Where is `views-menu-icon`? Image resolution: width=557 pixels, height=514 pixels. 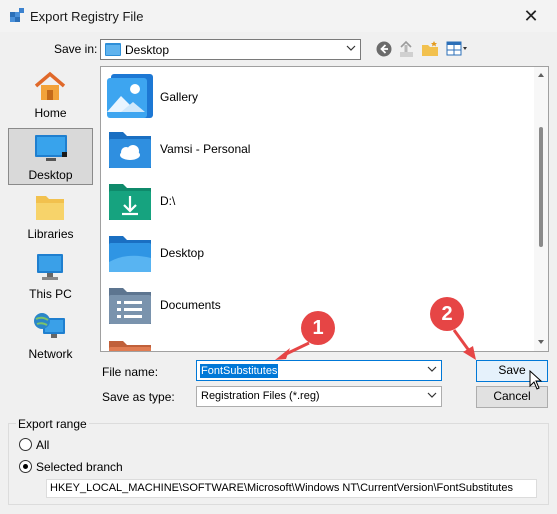 views-menu-icon is located at coordinates (458, 49).